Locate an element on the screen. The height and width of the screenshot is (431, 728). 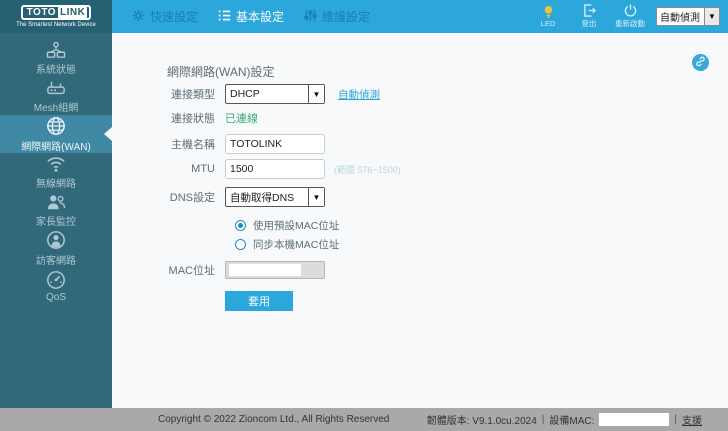
page-title: 網際網路(WAN)設定 is located at coordinates (221, 72).